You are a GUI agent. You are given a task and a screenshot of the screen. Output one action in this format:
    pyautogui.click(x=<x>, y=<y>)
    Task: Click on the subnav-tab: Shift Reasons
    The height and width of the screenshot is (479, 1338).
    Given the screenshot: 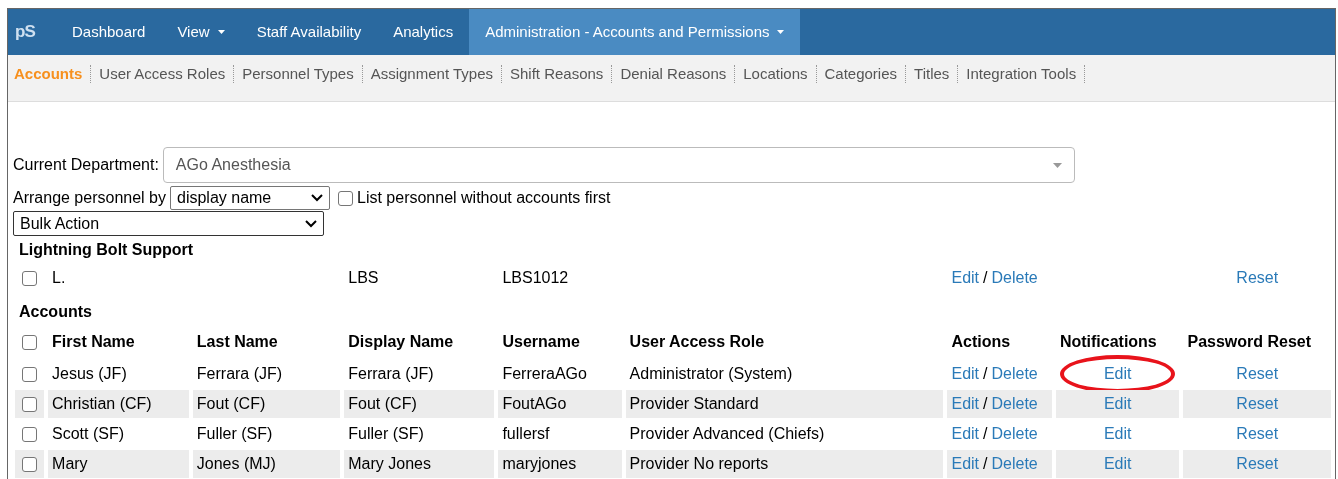 What is the action you would take?
    pyautogui.click(x=557, y=74)
    